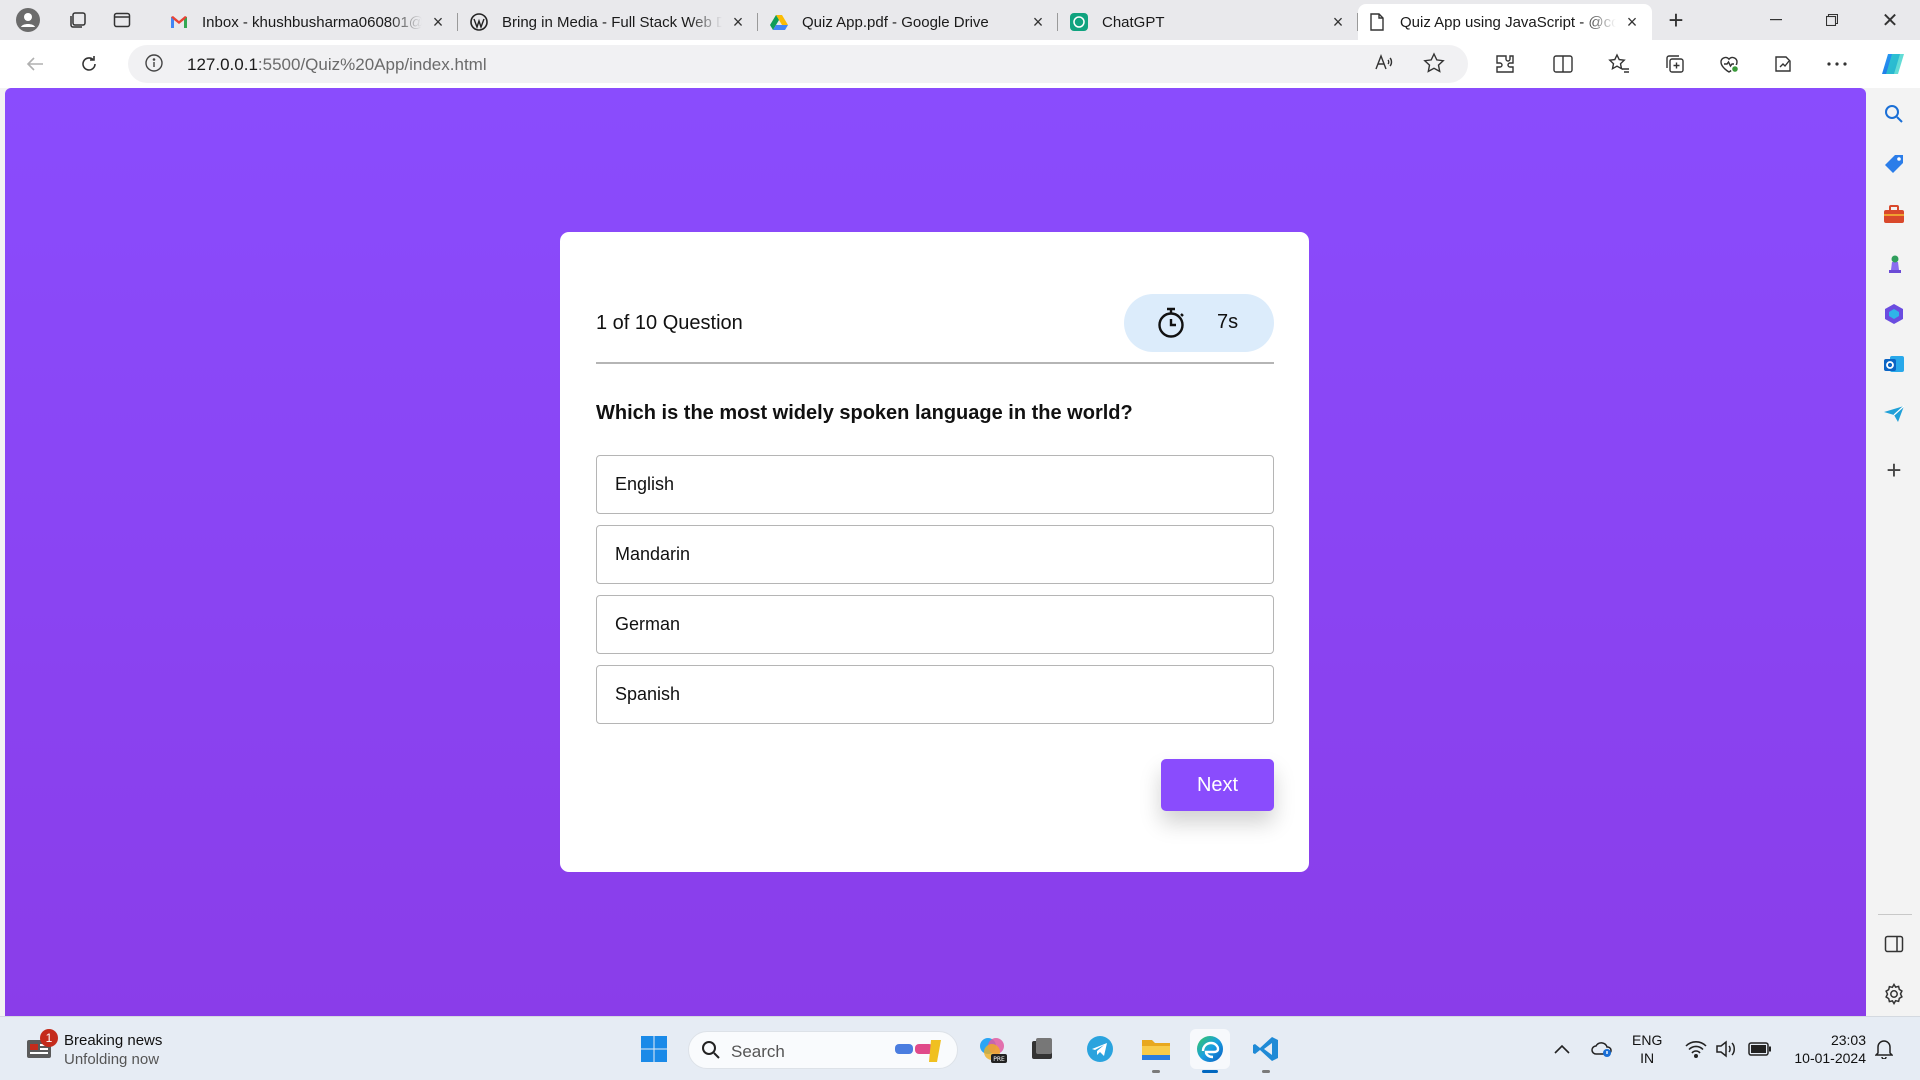 This screenshot has height=1080, width=1920. What do you see at coordinates (1830, 1058) in the screenshot?
I see `date-text: 10-01-2024` at bounding box center [1830, 1058].